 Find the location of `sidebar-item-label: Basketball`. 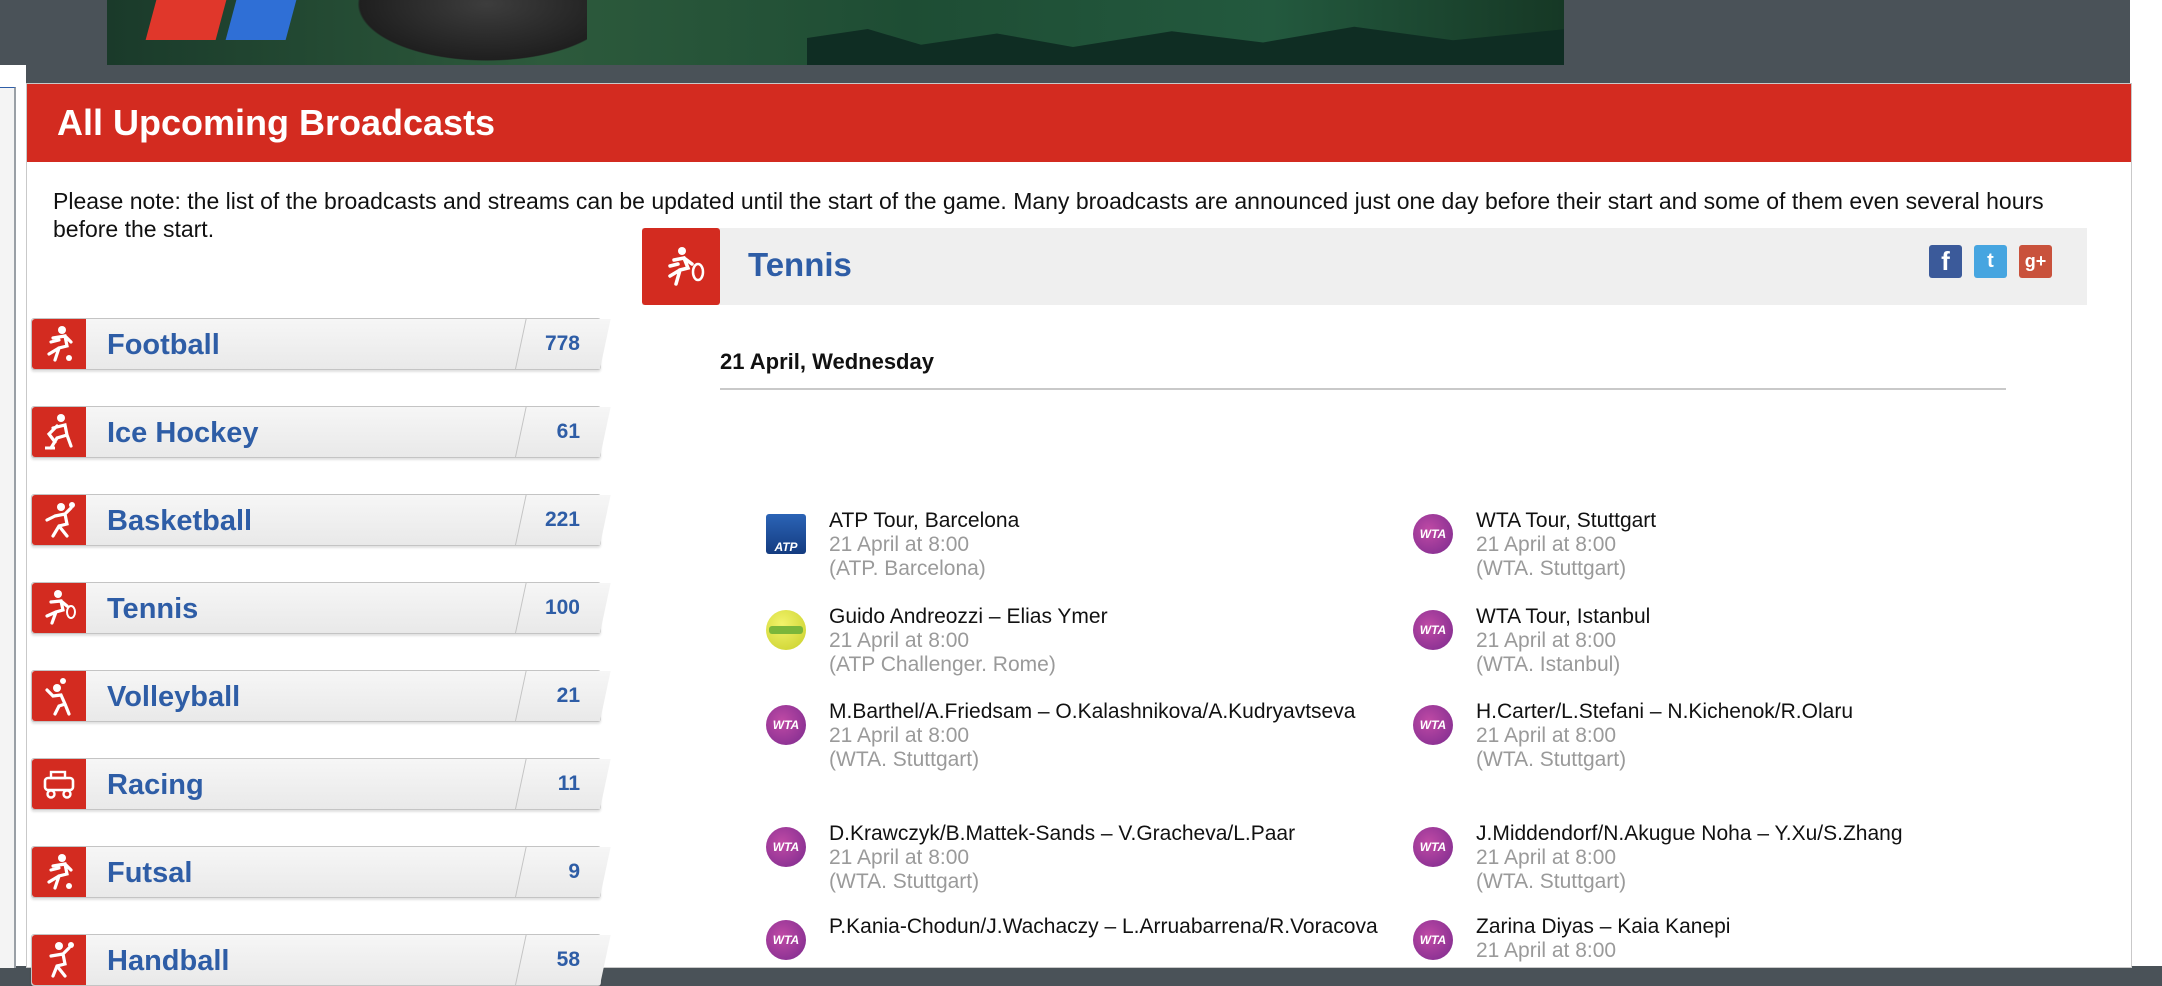

sidebar-item-label: Basketball is located at coordinates (180, 521).